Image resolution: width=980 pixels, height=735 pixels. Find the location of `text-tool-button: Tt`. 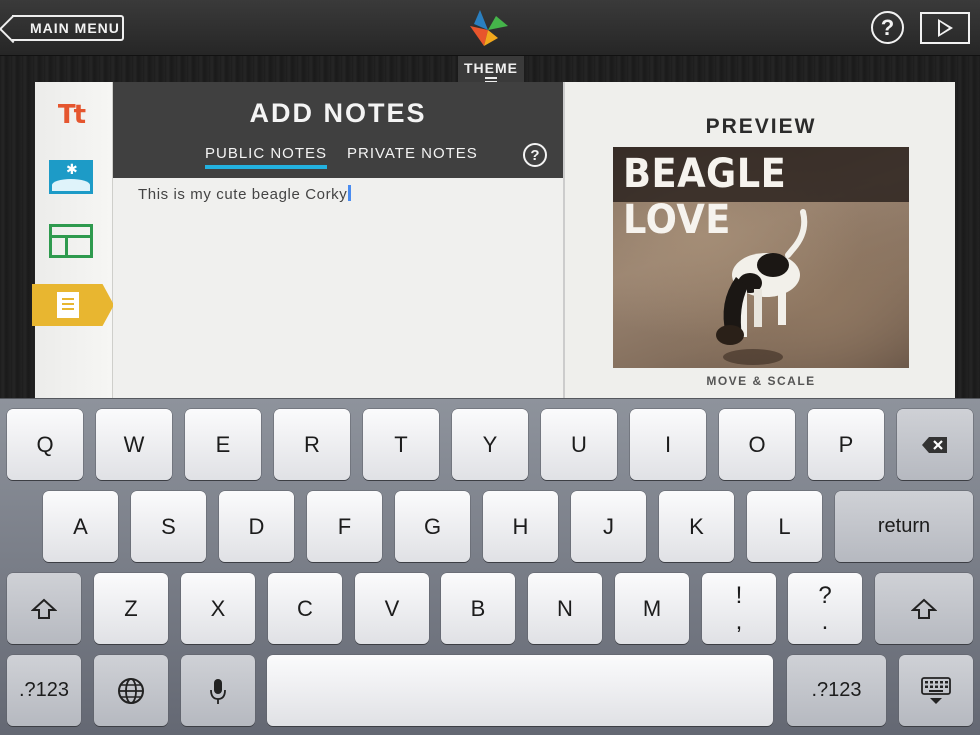

text-tool-button: Tt is located at coordinates (71, 115).